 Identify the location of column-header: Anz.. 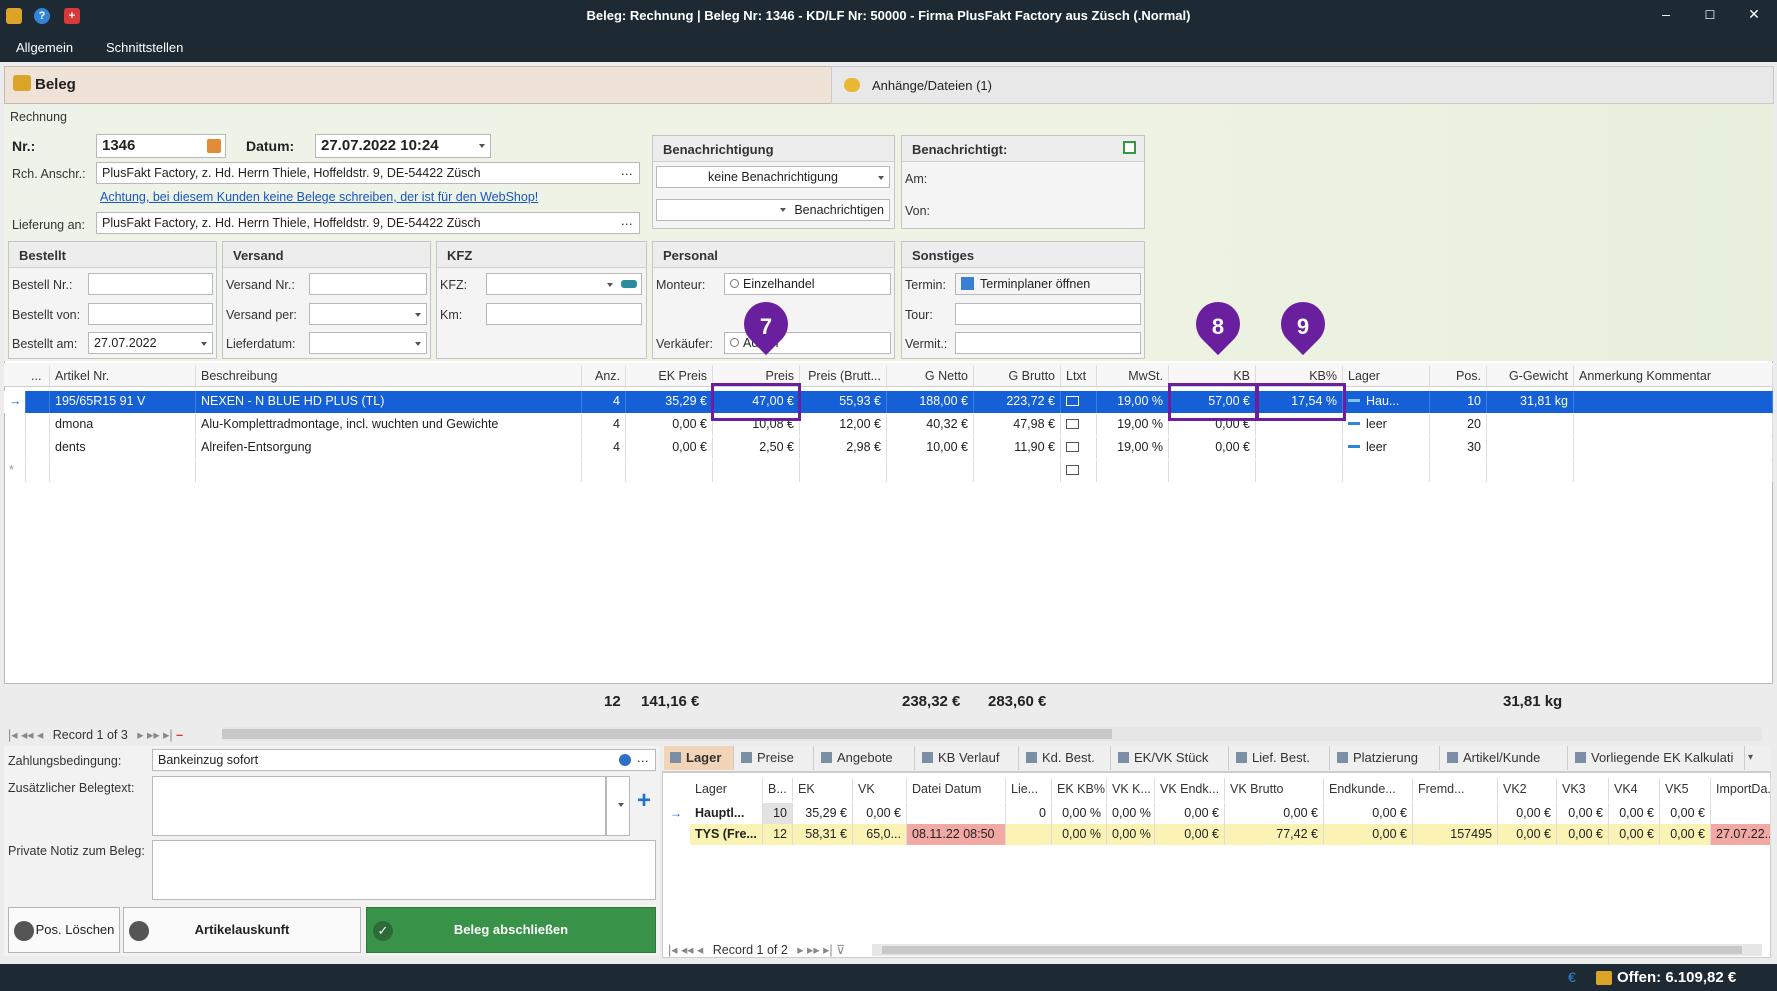
(604, 377).